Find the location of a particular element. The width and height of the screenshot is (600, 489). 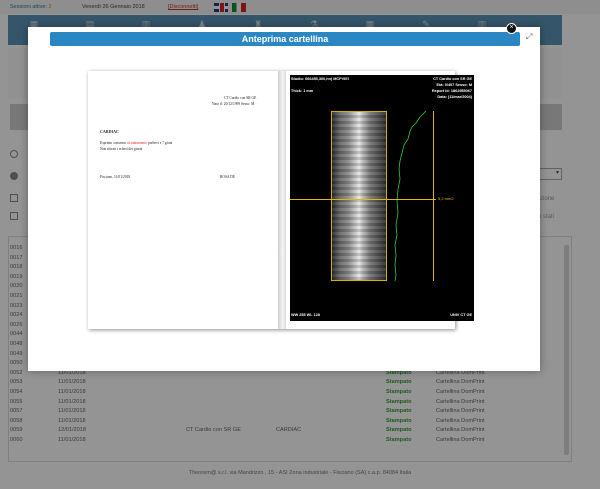

ct-measure-label: 5,2 mm2 is located at coordinates (446, 198).